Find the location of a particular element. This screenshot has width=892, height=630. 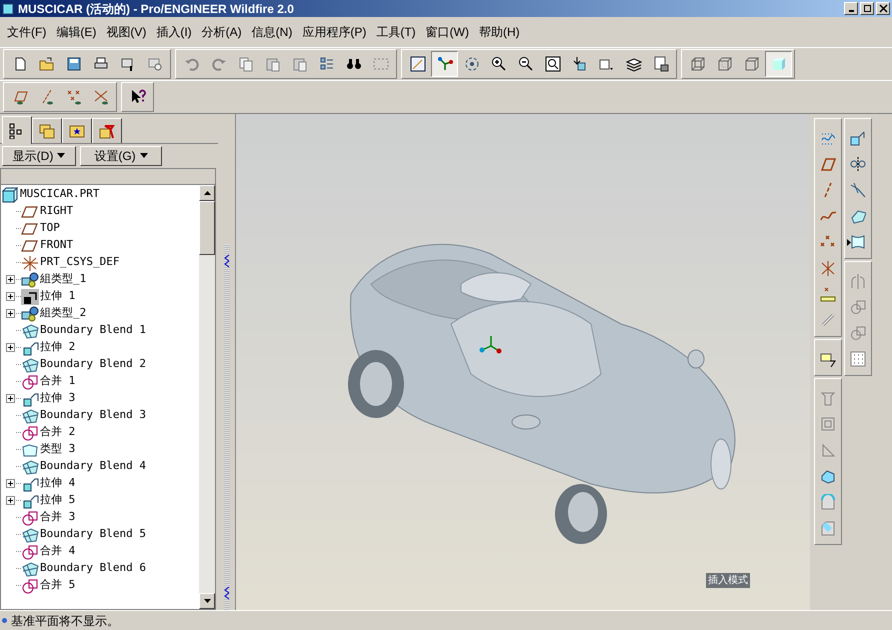

datum-plane-icon is located at coordinates (418, 64).